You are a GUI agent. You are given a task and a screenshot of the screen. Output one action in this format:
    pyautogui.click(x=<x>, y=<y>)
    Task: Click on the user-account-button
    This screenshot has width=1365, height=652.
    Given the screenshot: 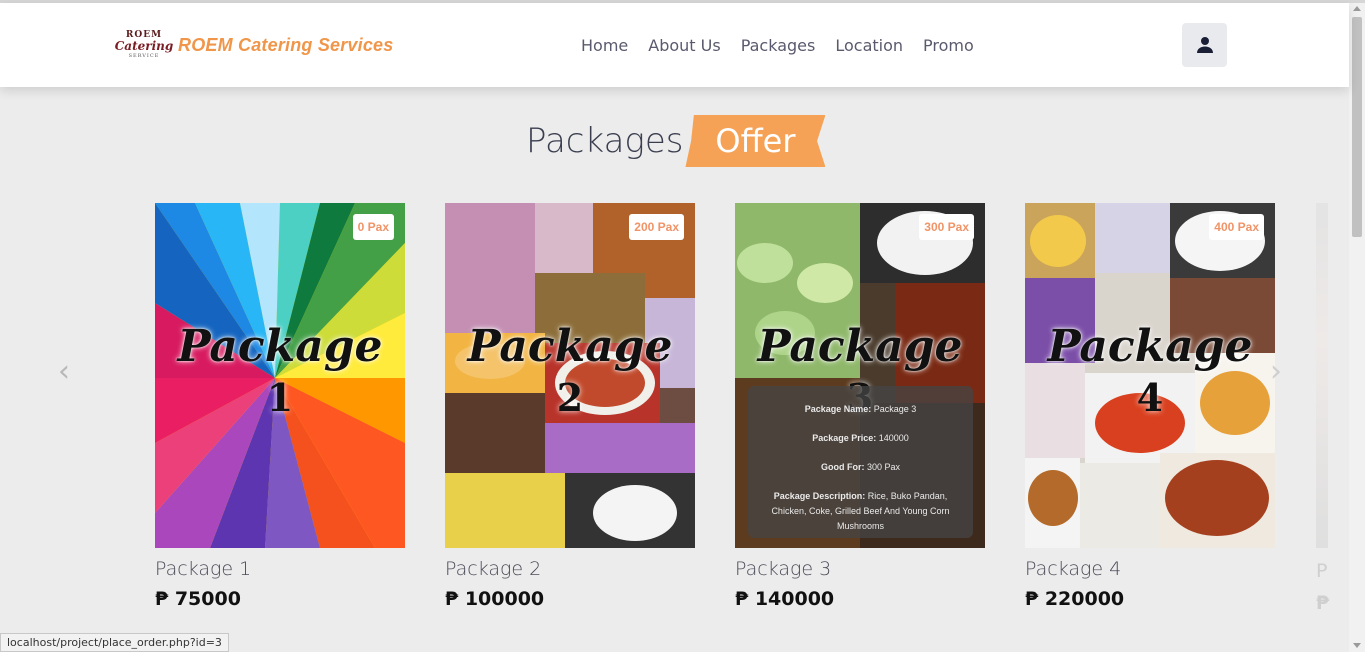 What is the action you would take?
    pyautogui.click(x=1204, y=45)
    